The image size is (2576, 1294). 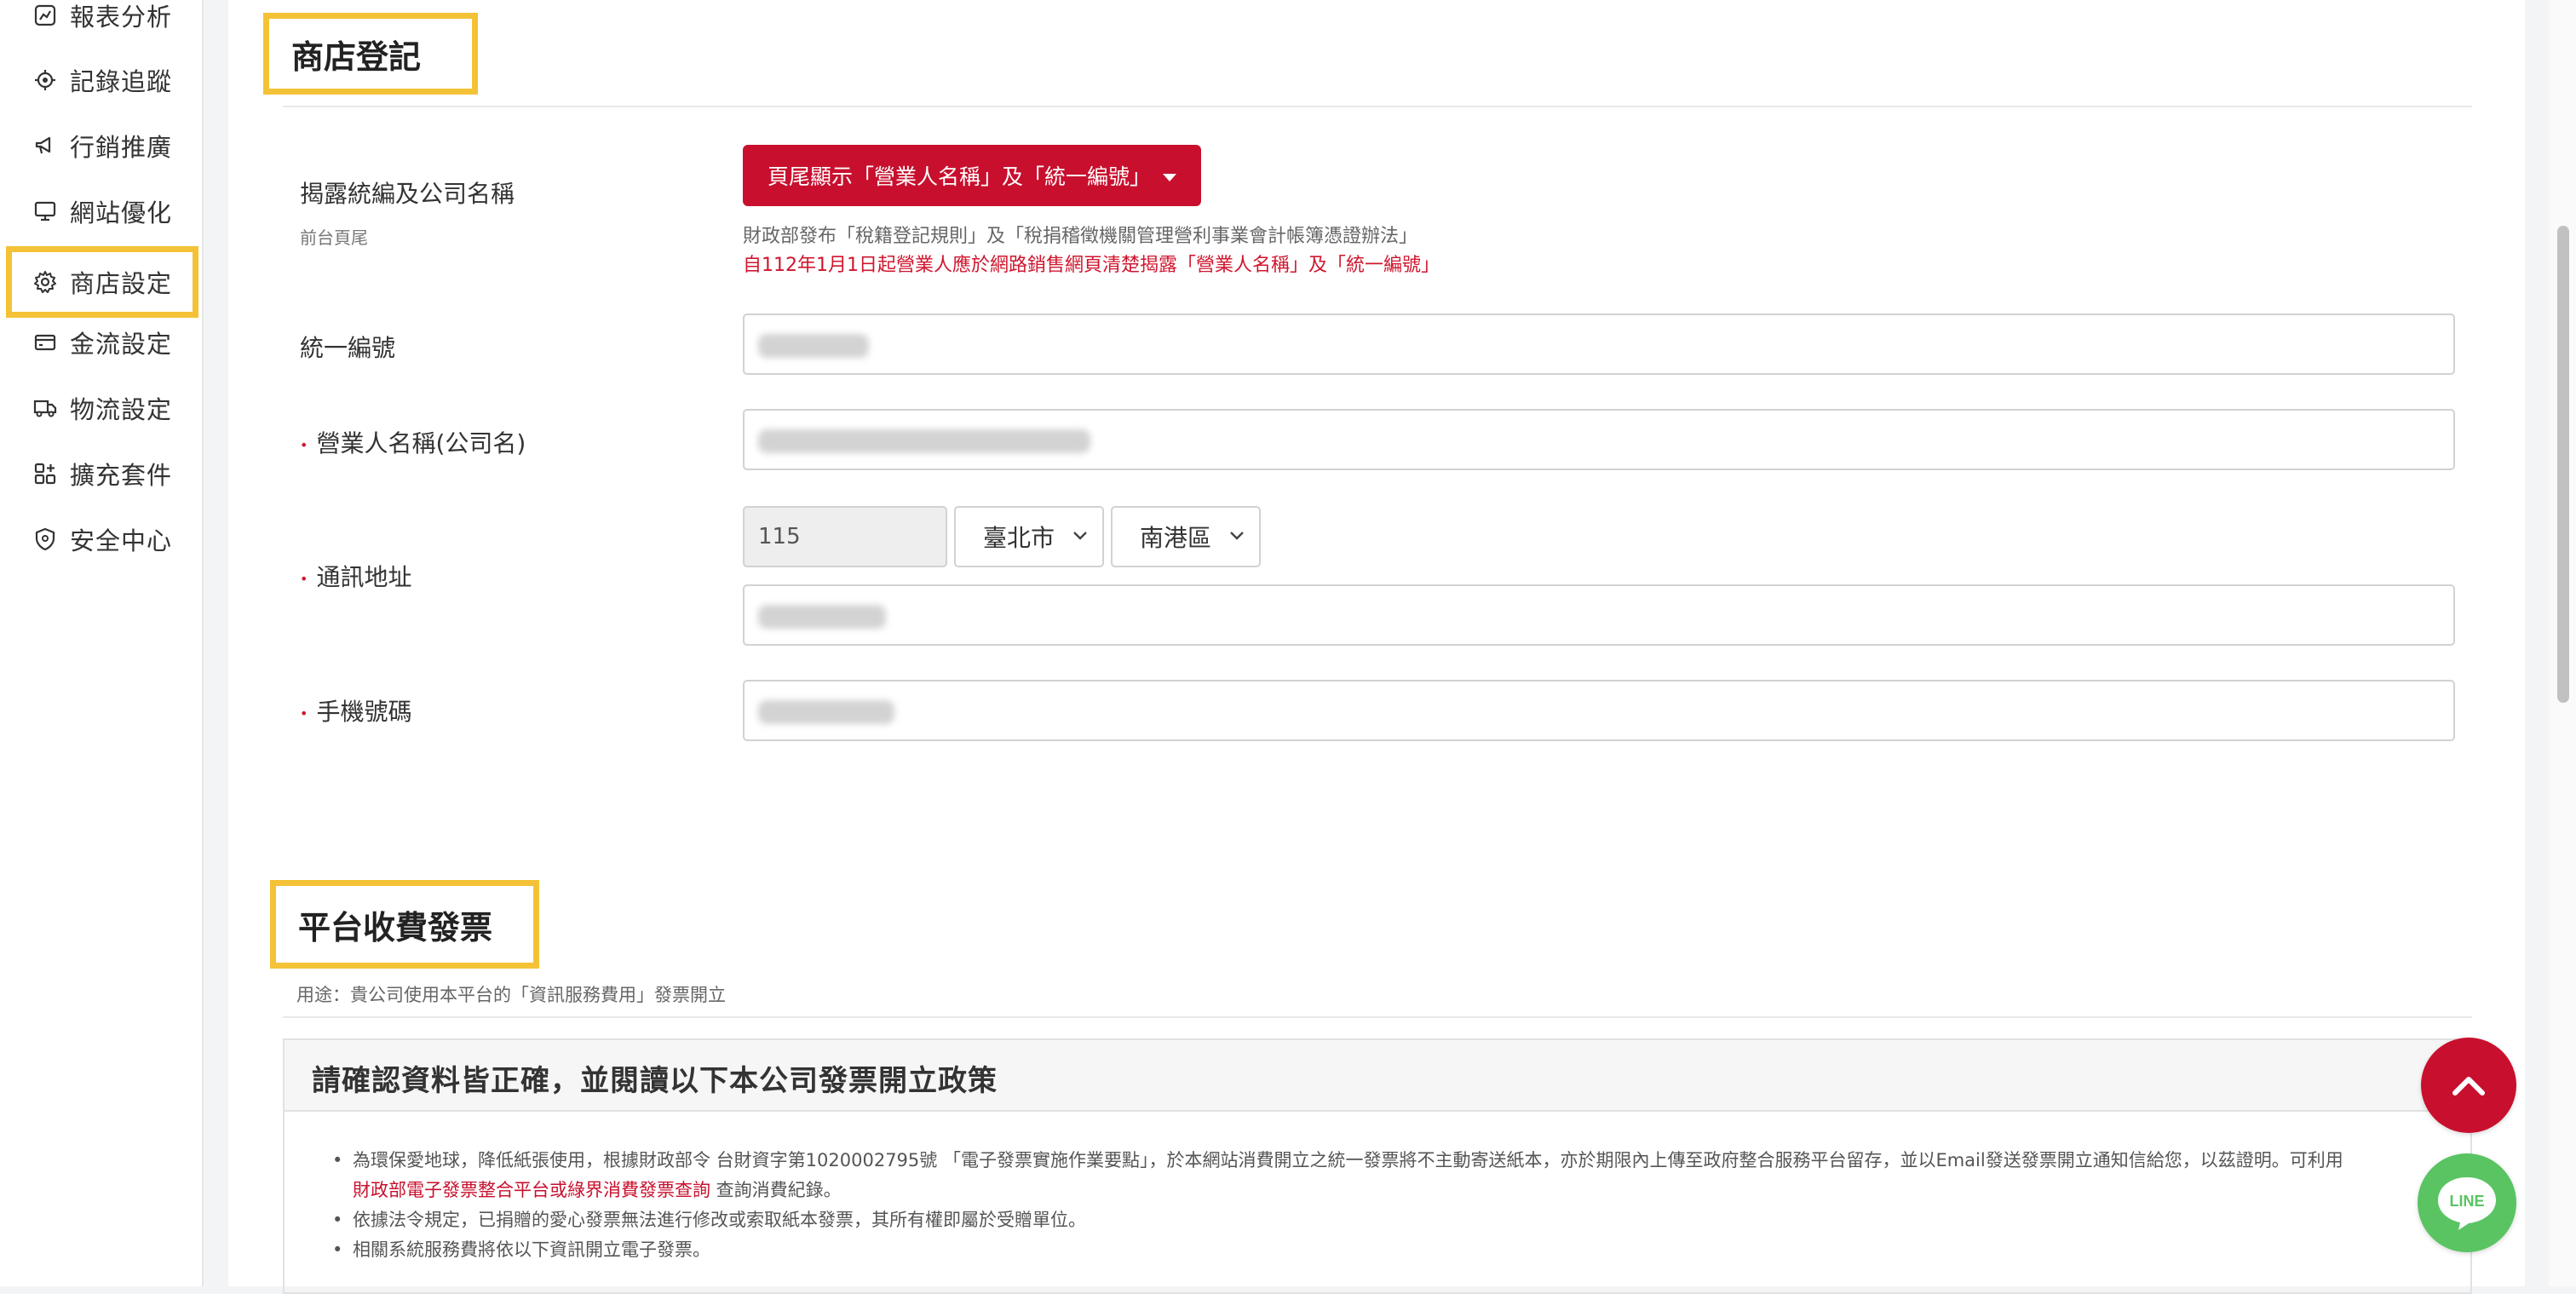 I want to click on e-invoice-platform-link: 財政部電子發票整合平台或綠界消費發票查詢, so click(x=532, y=1190).